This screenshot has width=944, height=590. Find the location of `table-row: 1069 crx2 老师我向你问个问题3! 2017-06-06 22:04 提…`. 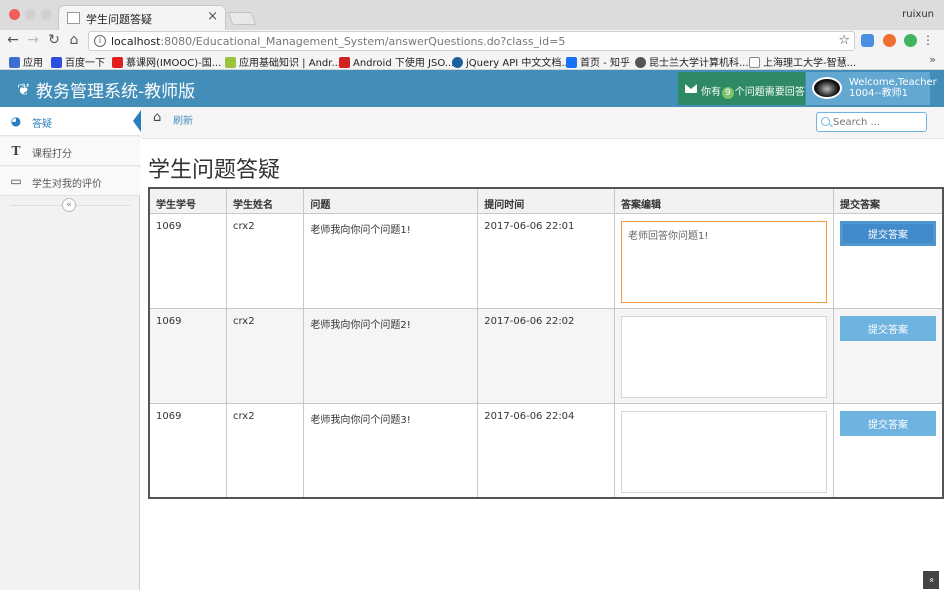

table-row: 1069 crx2 老师我向你问个问题3! 2017-06-06 22:04 提… is located at coordinates (546, 450).